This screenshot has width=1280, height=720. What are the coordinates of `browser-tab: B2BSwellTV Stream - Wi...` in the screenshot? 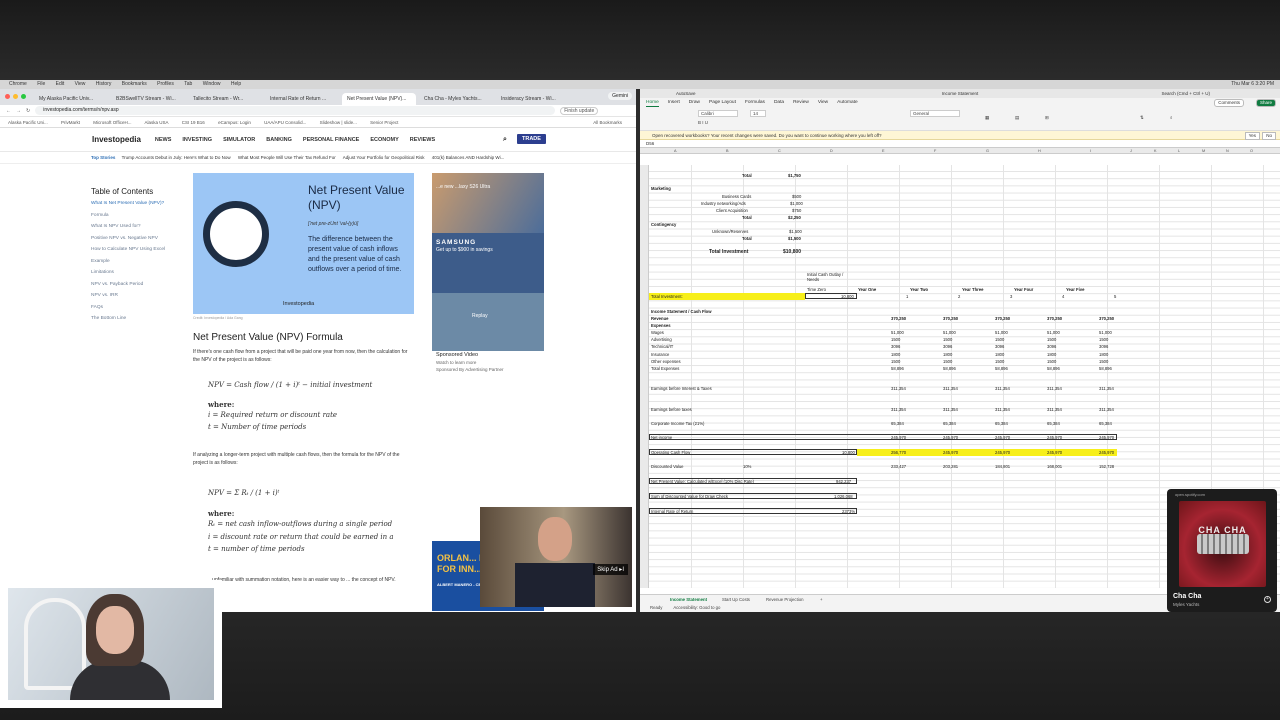 It's located at (148, 99).